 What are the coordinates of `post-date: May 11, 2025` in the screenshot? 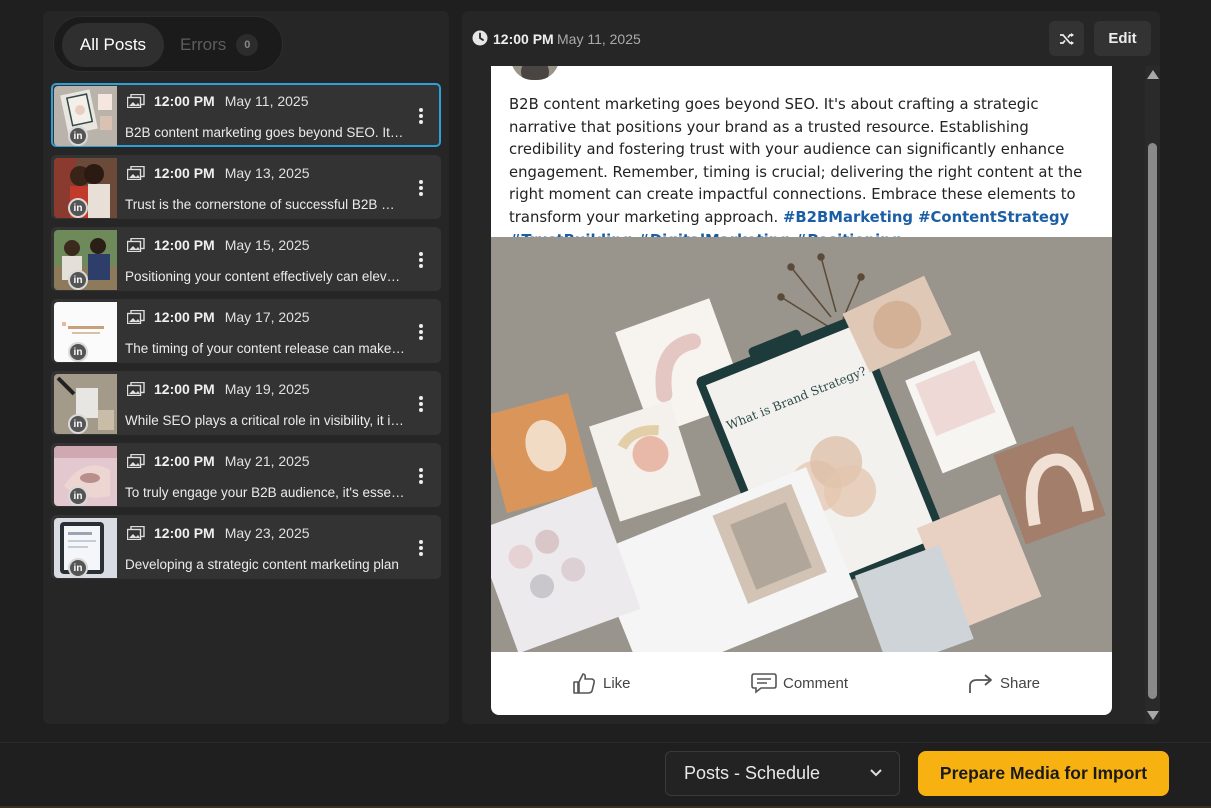 It's located at (266, 101).